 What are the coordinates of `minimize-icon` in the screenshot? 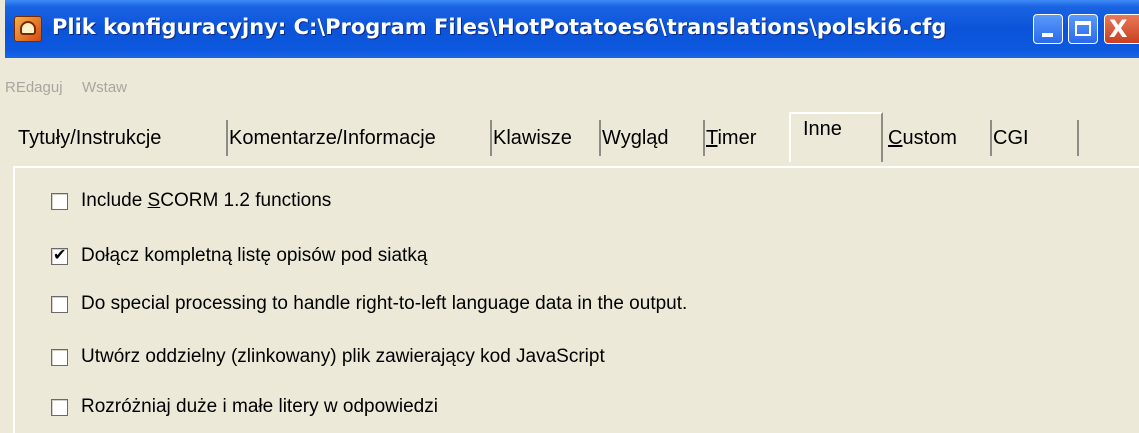 It's located at (1047, 35).